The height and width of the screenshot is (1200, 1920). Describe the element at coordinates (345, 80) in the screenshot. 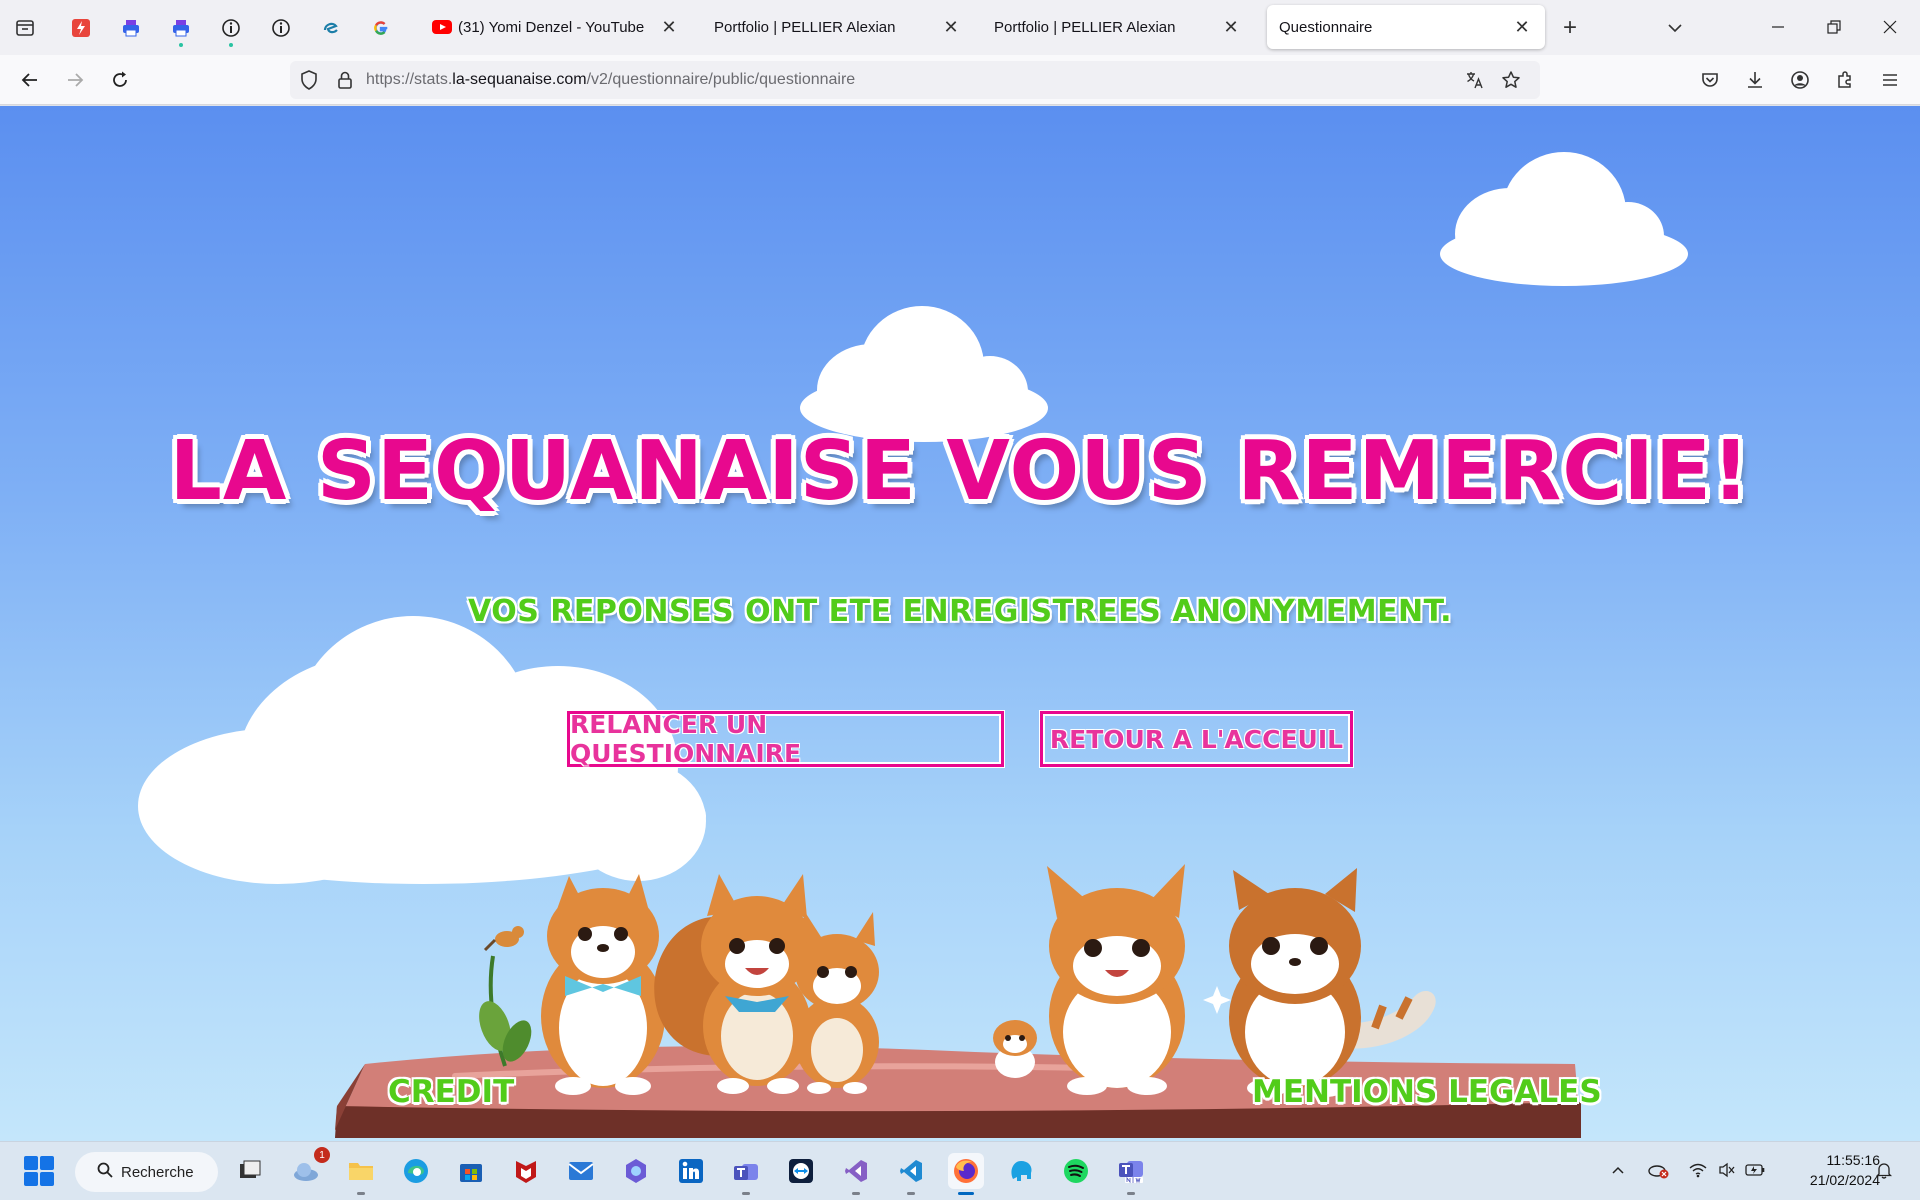

I see `lock-icon` at that location.